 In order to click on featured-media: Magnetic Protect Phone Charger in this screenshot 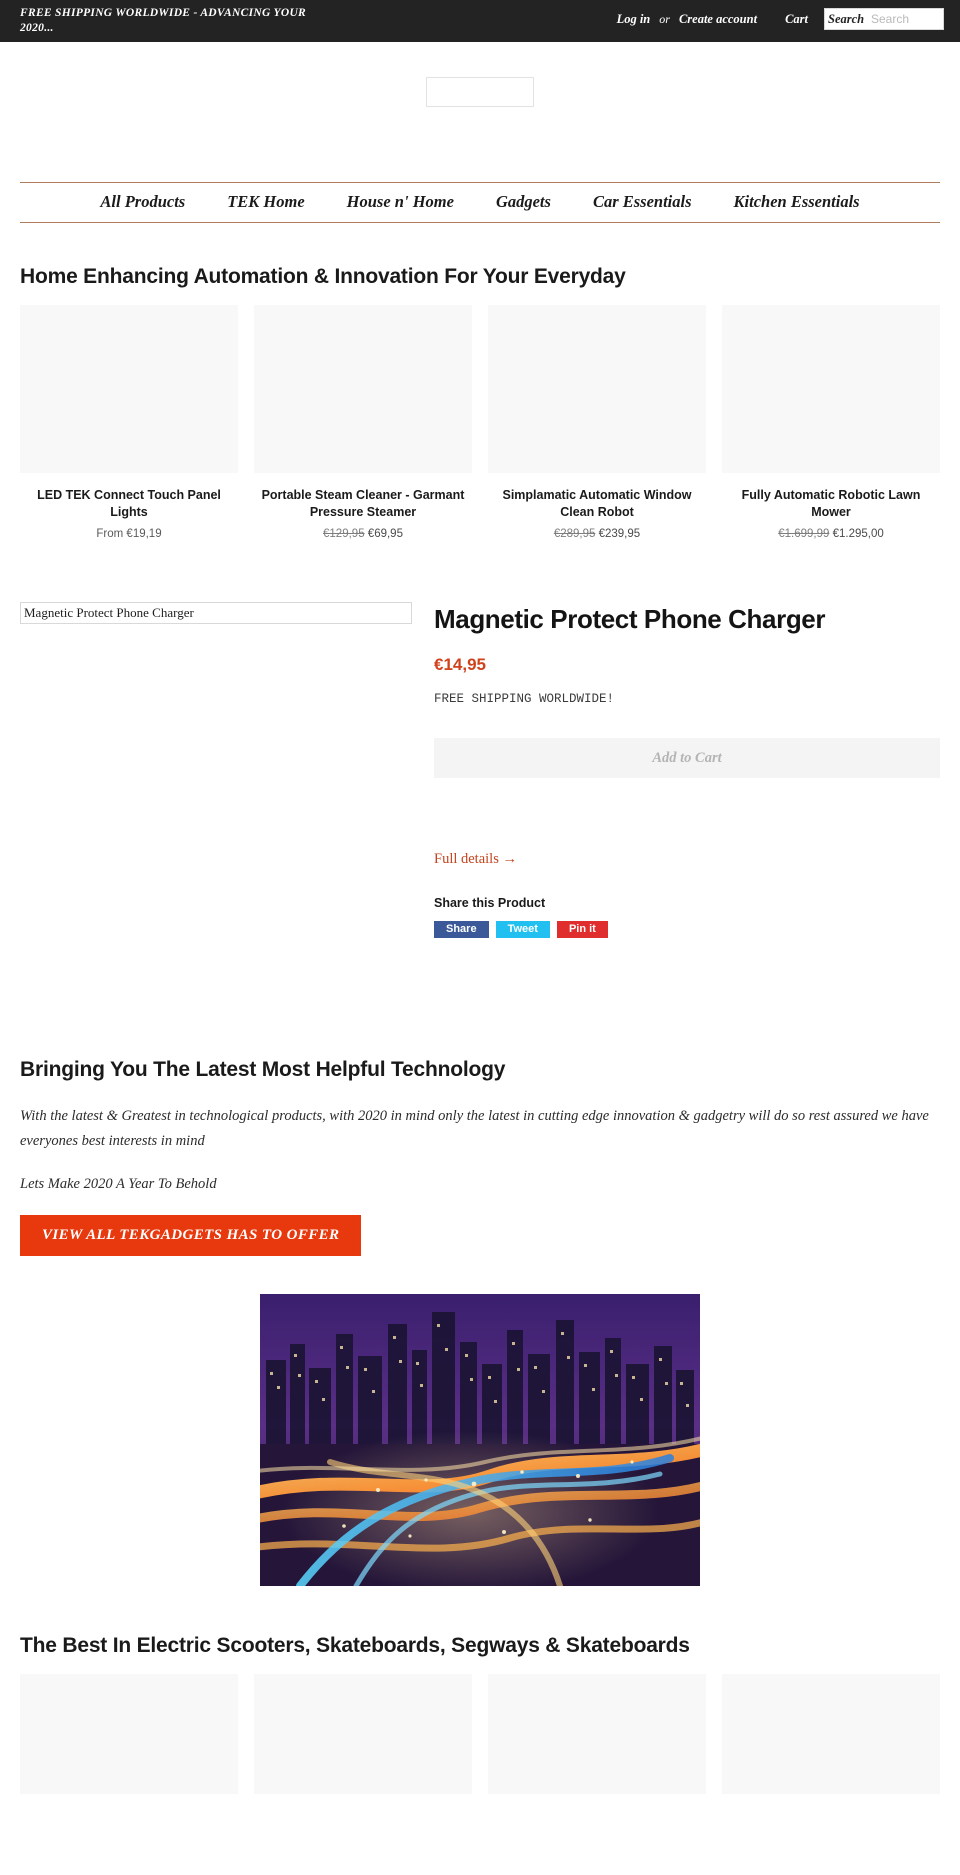, I will do `click(216, 770)`.